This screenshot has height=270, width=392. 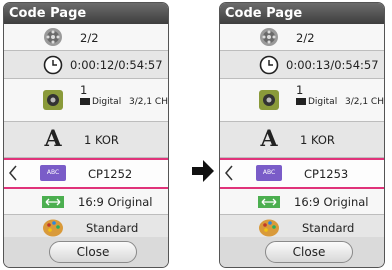 I want to click on row-time: 0:00:12/0:54:57, so click(x=86, y=65).